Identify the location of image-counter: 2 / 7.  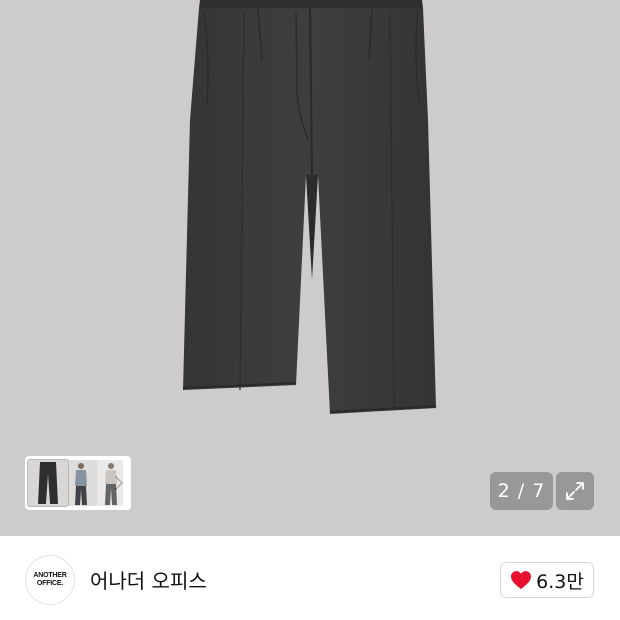
(521, 491).